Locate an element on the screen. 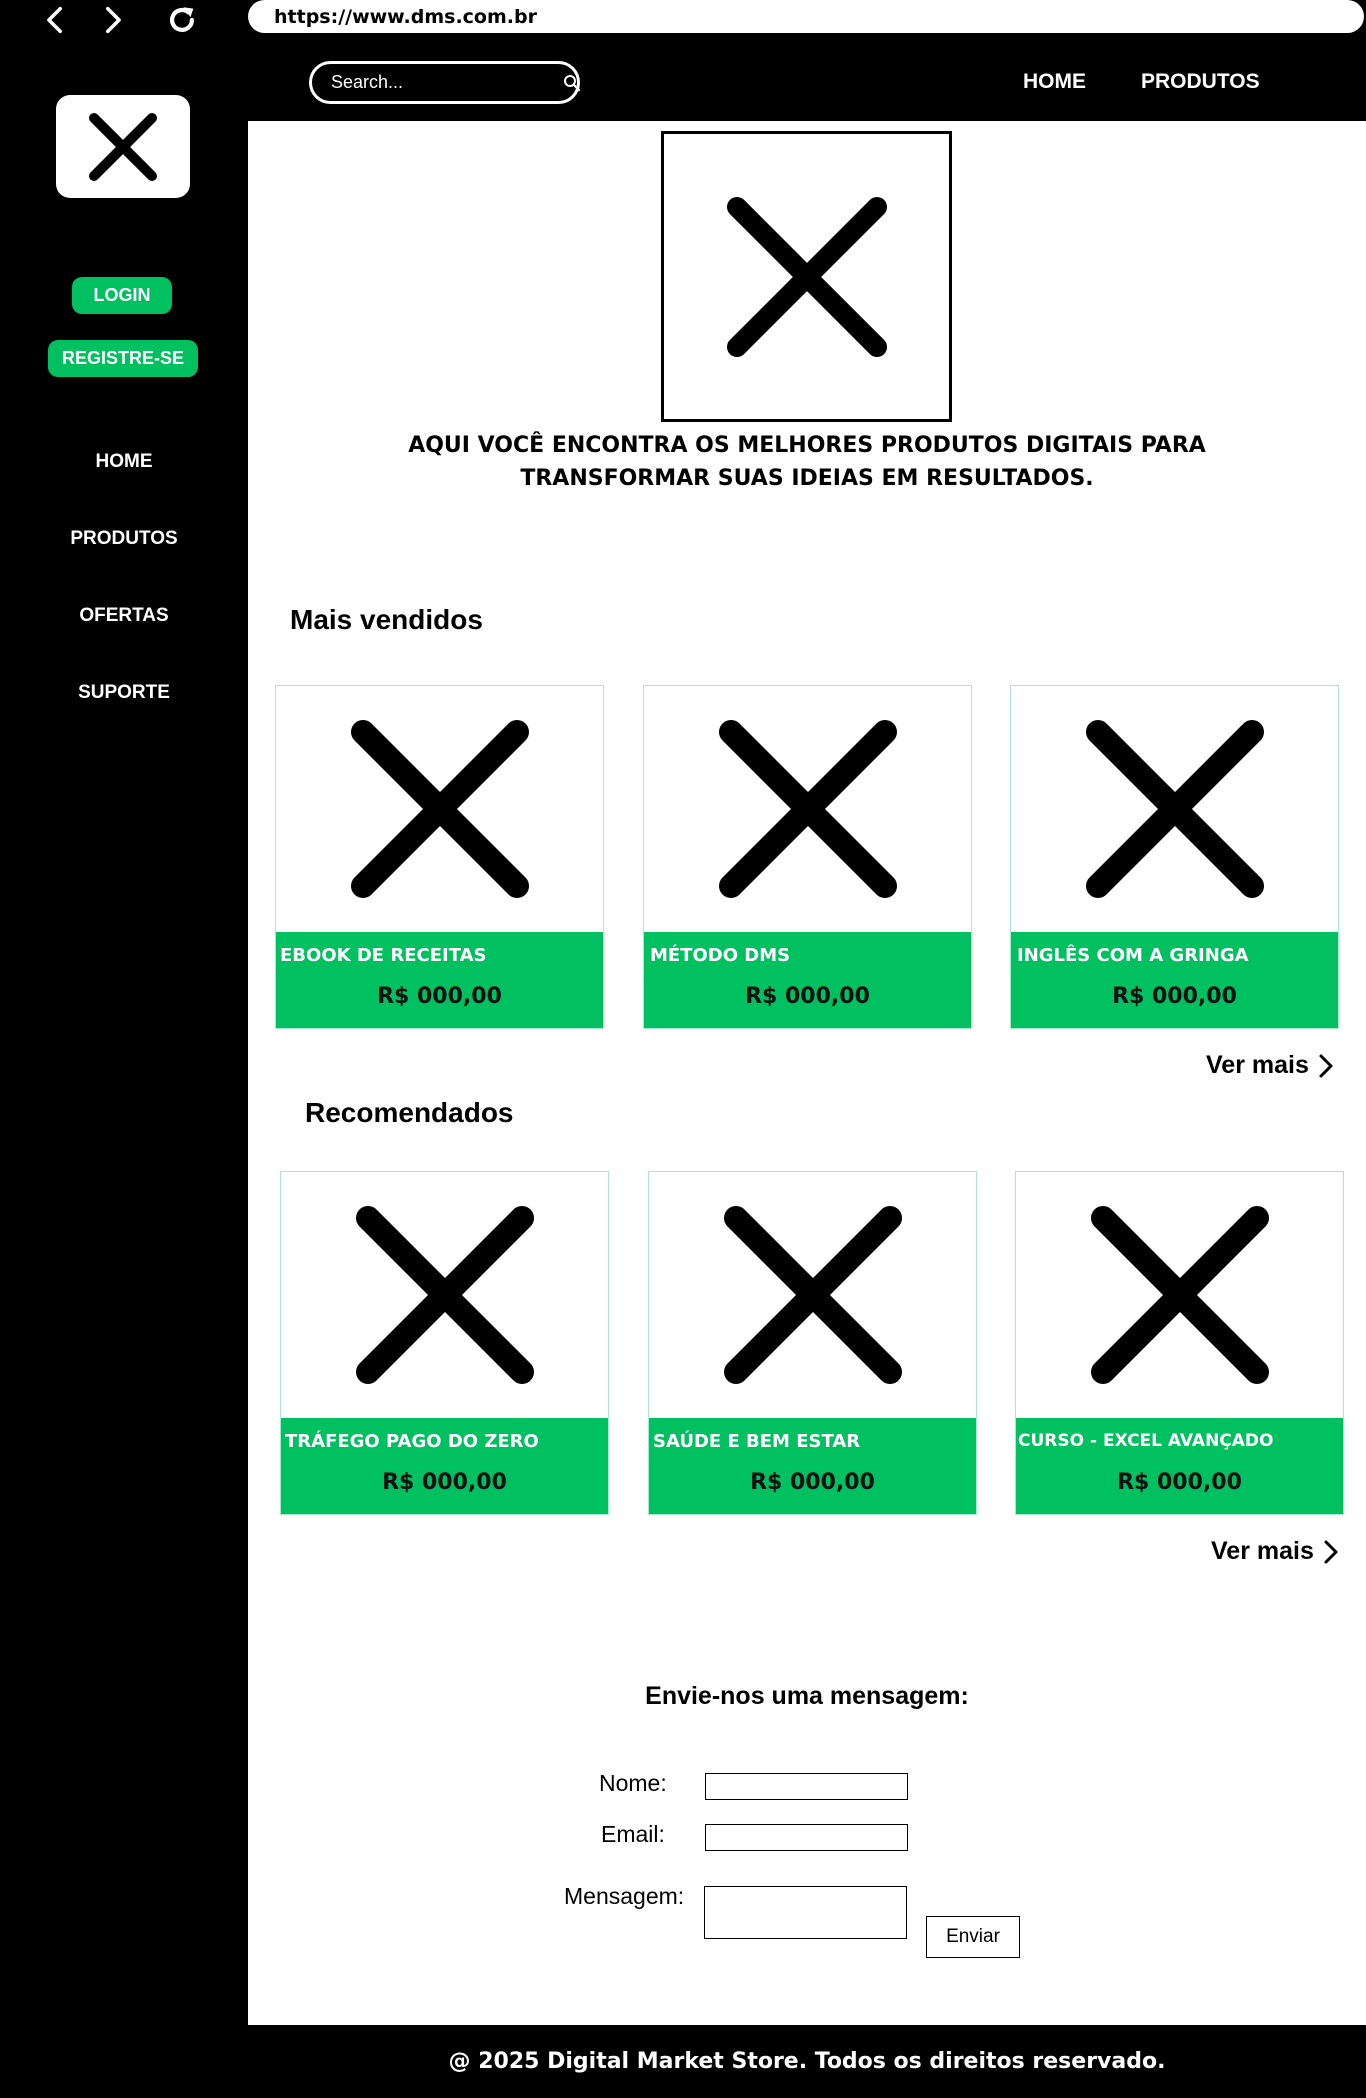 The width and height of the screenshot is (1366, 2098). product-name: EBOOK DE RECEITAS is located at coordinates (383, 955).